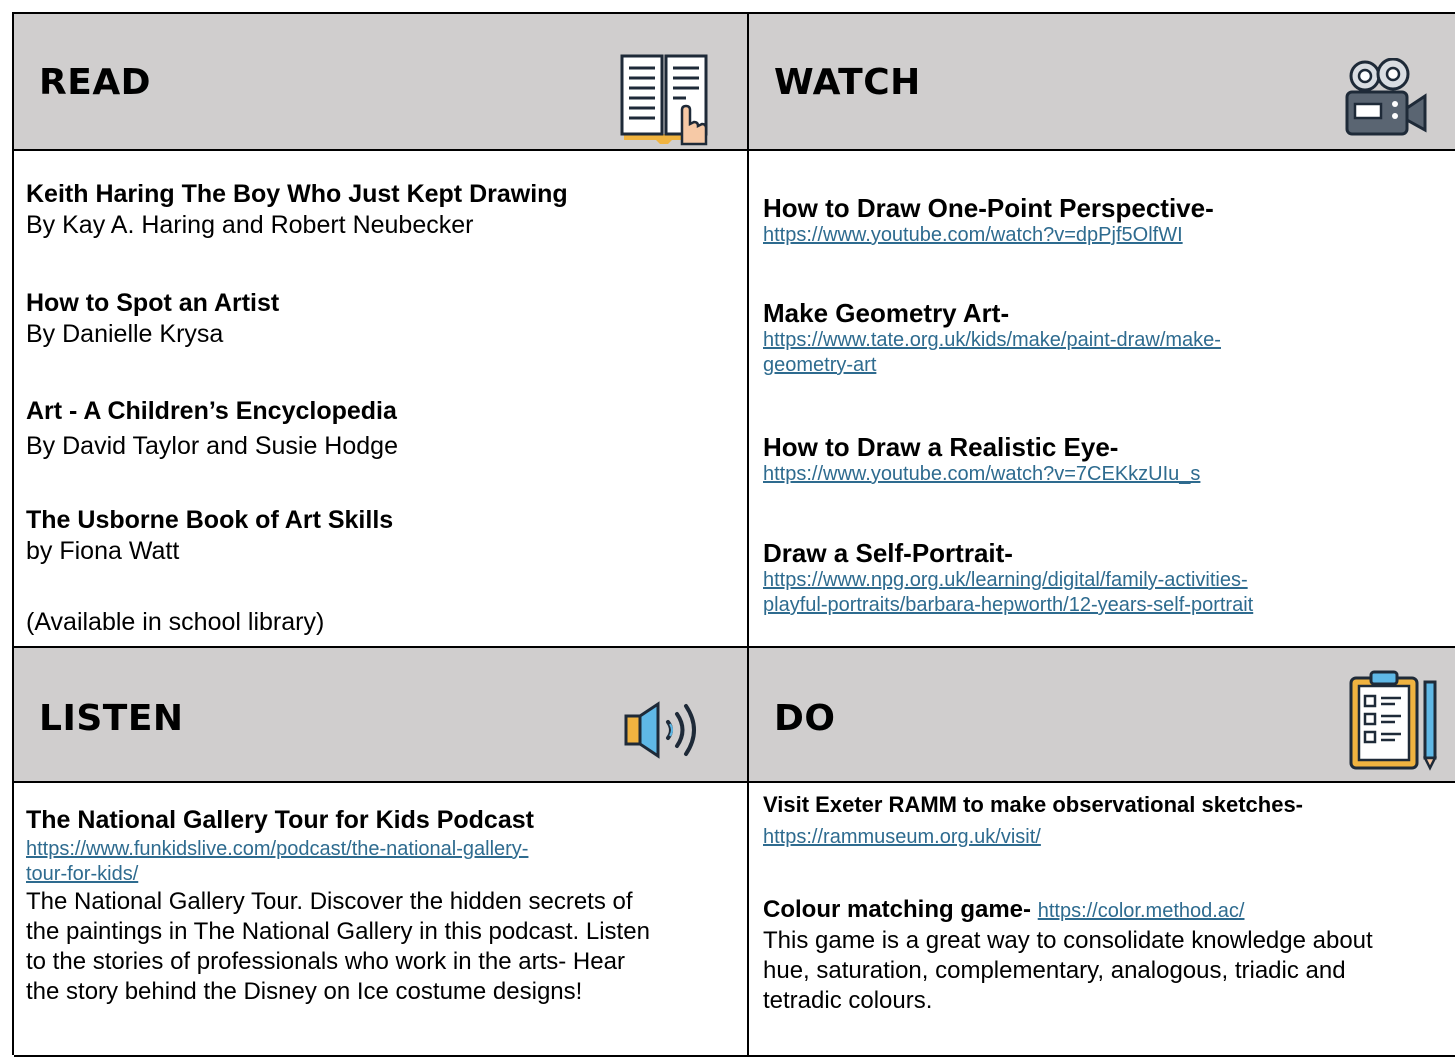 This screenshot has height=1057, width=1455. I want to click on book-byline: By Danielle Krysa, so click(125, 334).